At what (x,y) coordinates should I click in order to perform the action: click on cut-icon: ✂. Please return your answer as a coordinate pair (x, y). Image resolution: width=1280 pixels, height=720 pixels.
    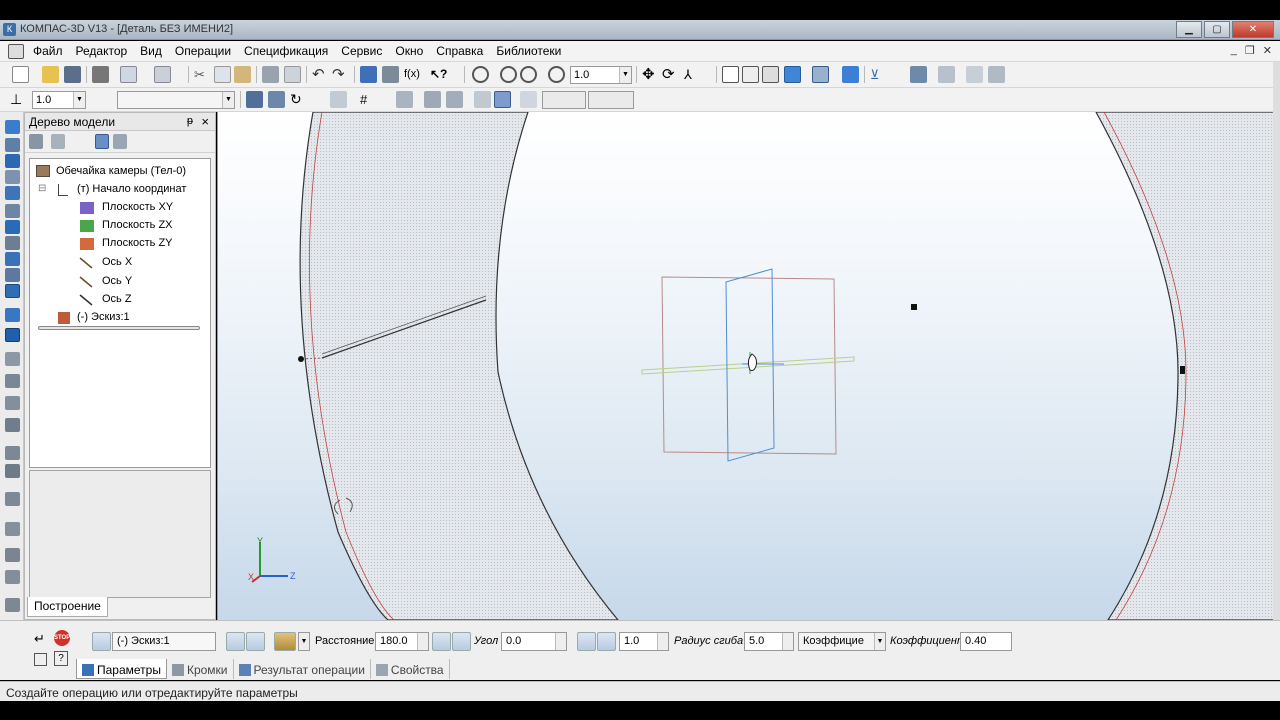
    Looking at the image, I should click on (202, 74).